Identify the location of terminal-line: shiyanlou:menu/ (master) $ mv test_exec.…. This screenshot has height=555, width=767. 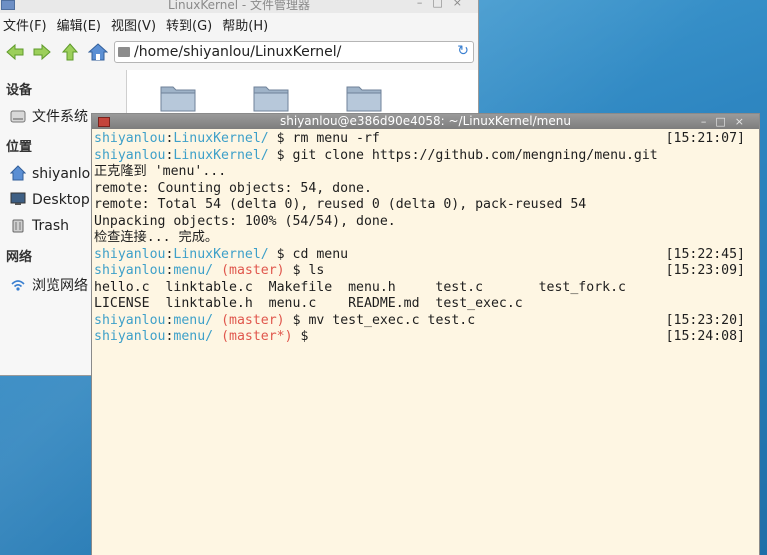
(424, 321).